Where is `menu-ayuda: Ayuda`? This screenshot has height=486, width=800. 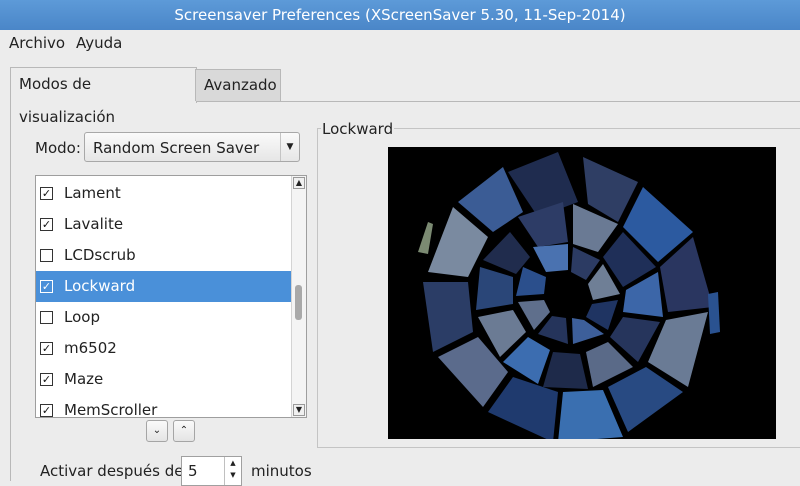 menu-ayuda: Ayuda is located at coordinates (99, 43).